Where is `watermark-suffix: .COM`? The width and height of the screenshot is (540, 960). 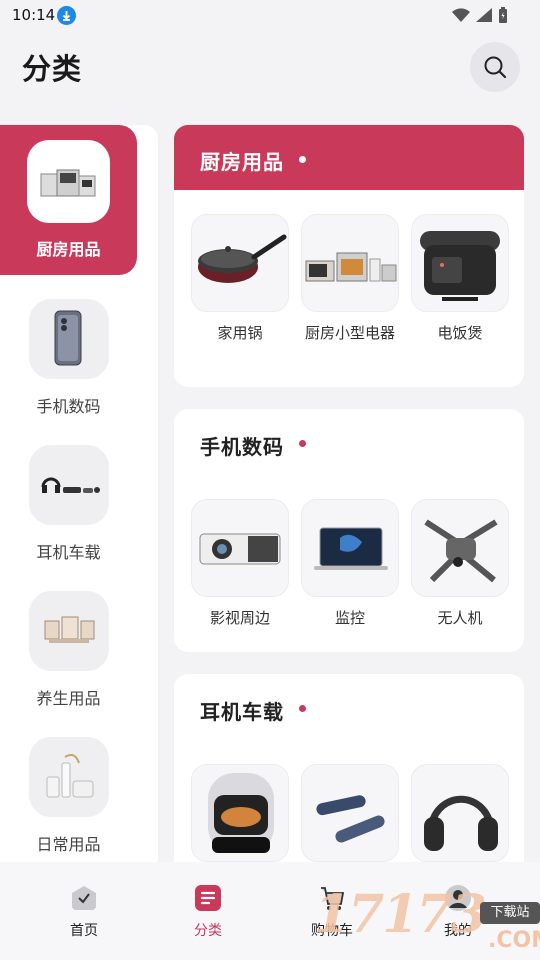
watermark-suffix: .COM is located at coordinates (514, 940).